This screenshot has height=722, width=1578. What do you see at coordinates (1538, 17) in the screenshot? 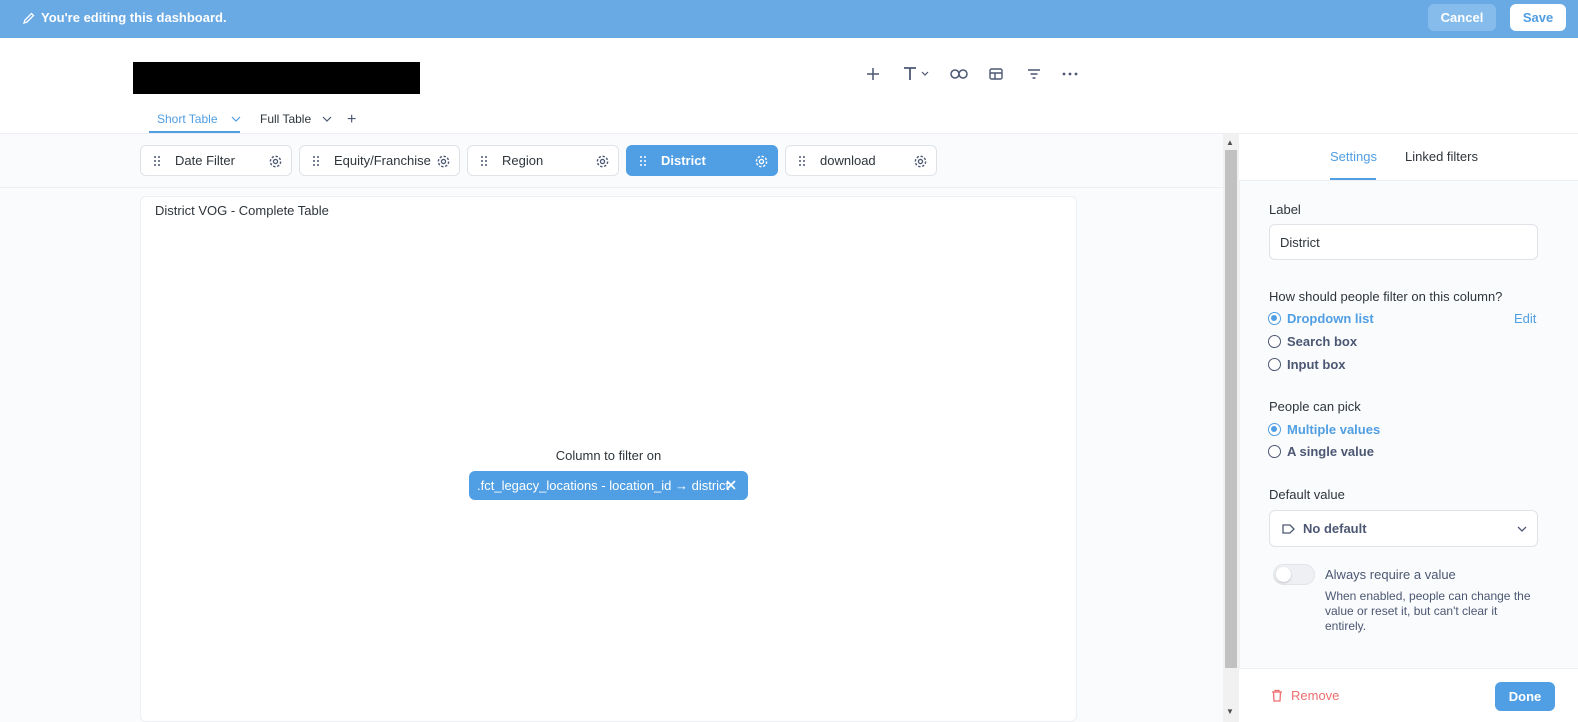
I see `save-button: Save` at bounding box center [1538, 17].